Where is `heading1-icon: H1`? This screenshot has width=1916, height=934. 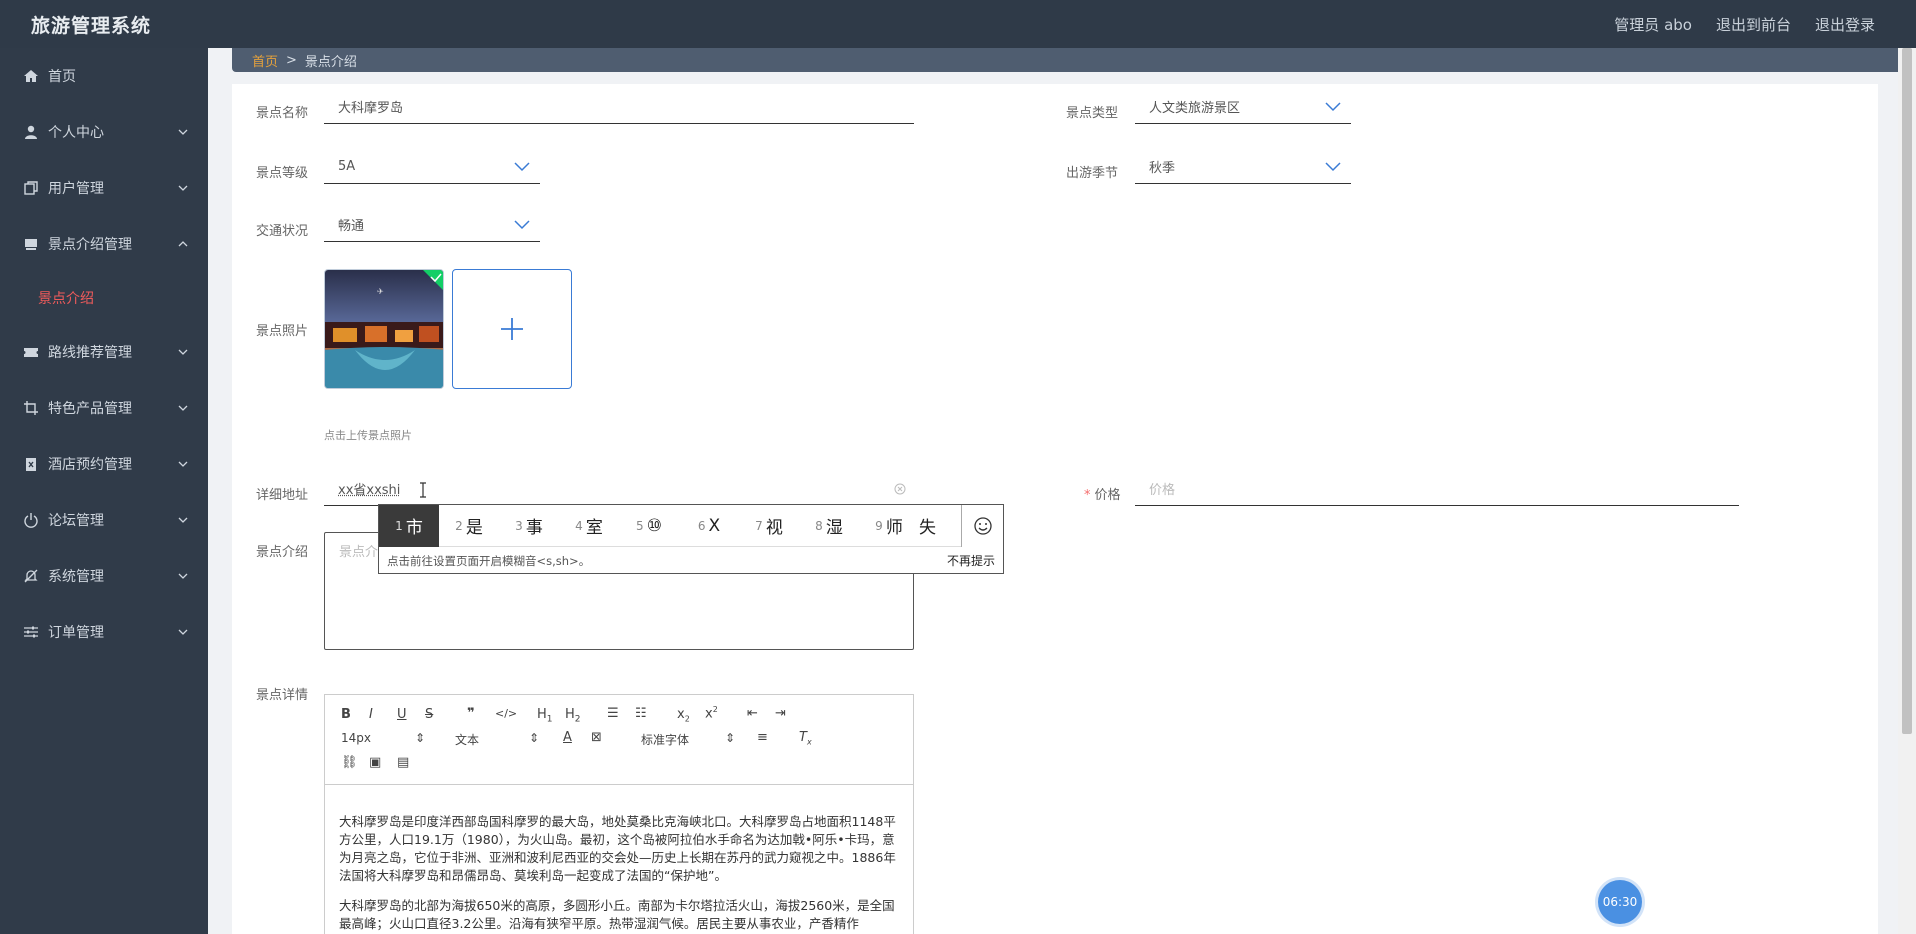
heading1-icon: H1 is located at coordinates (545, 716).